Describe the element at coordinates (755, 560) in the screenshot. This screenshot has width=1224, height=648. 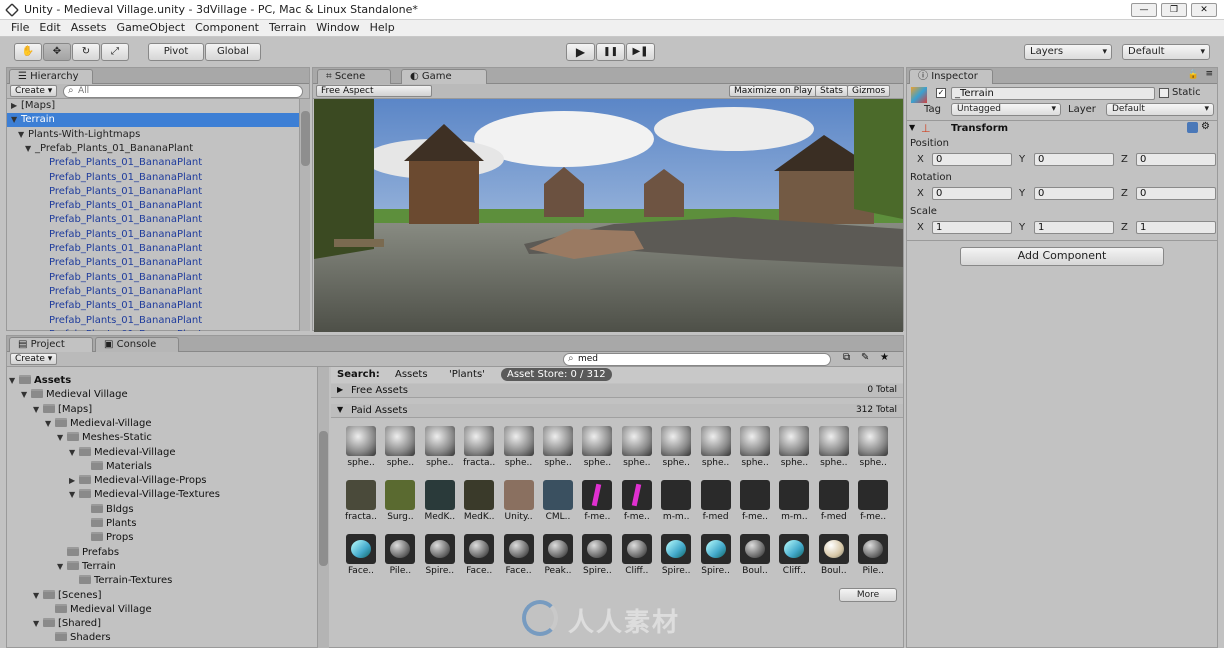
I see `asset-item: Boul..` at that location.